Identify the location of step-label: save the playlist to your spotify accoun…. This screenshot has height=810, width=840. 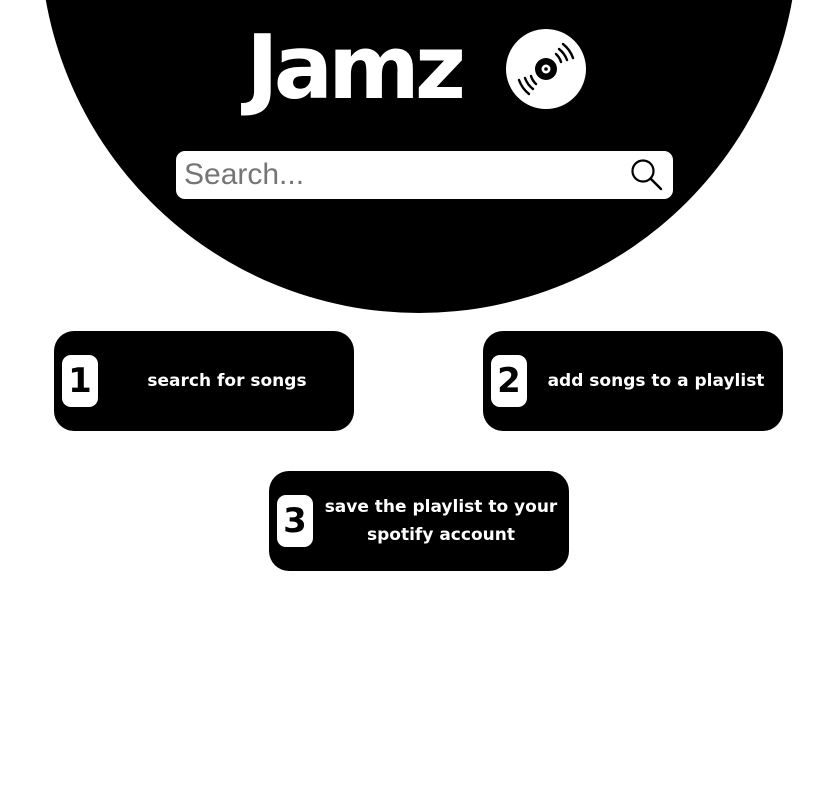
(441, 521).